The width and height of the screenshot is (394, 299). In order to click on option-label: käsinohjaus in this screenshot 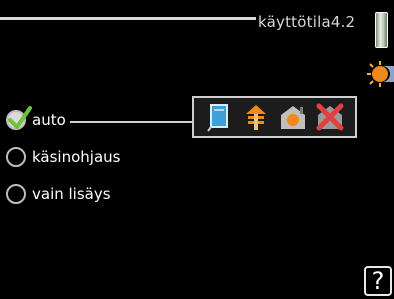, I will do `click(76, 157)`.